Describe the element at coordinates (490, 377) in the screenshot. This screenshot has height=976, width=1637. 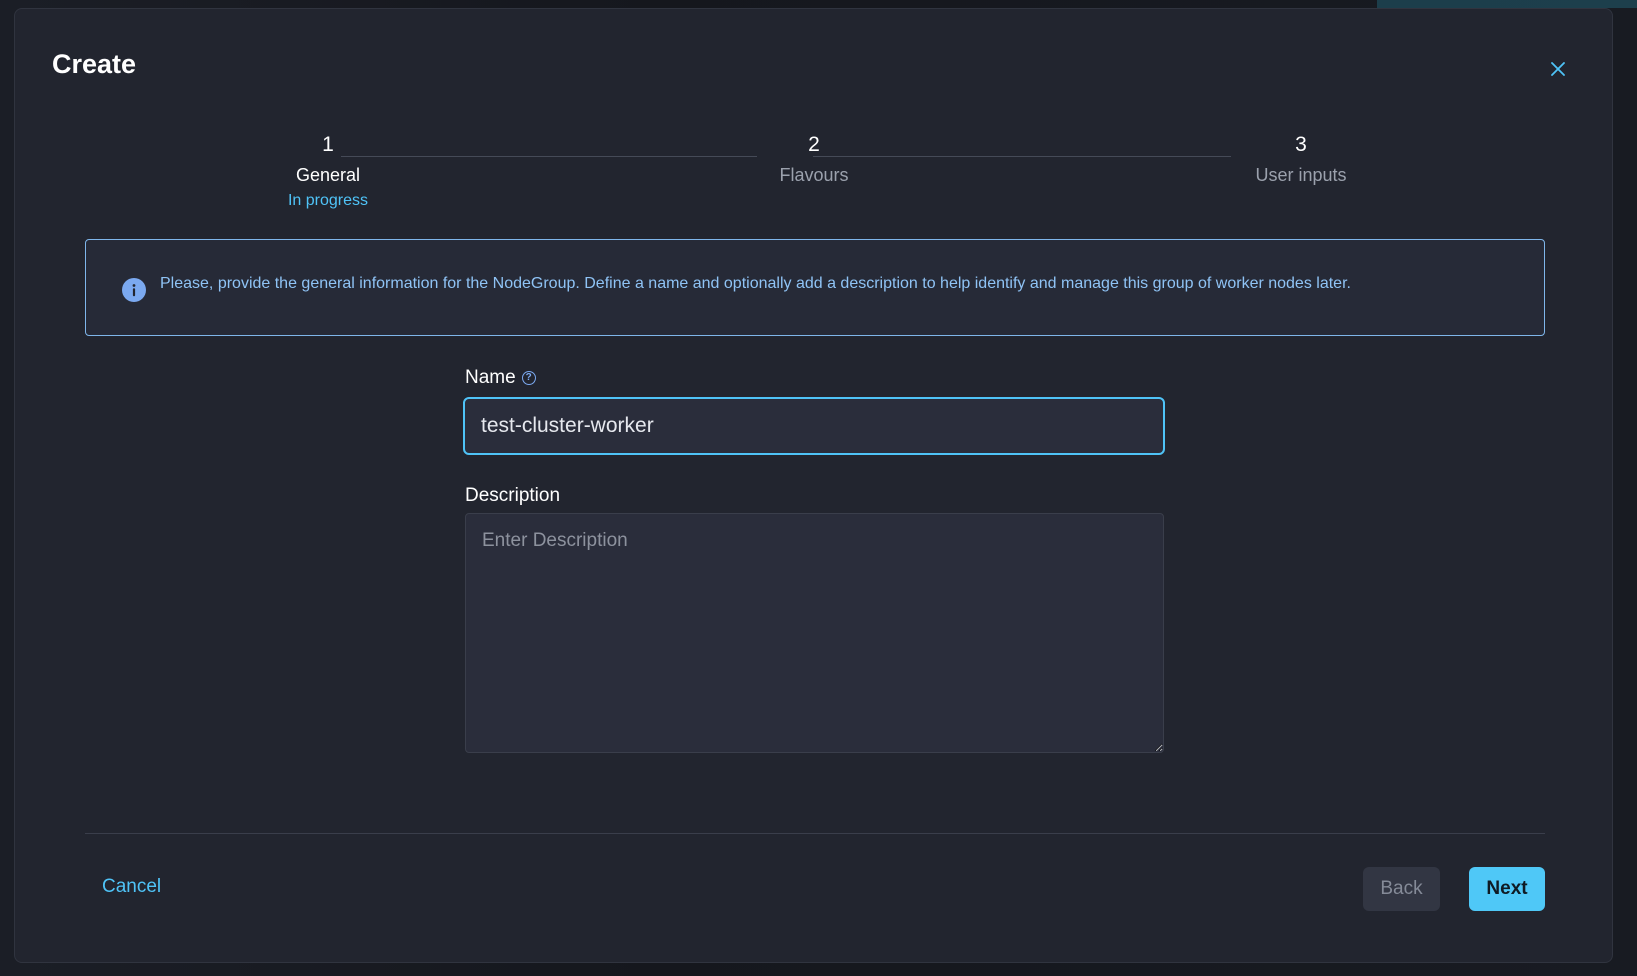
I see `name-label: Name` at that location.